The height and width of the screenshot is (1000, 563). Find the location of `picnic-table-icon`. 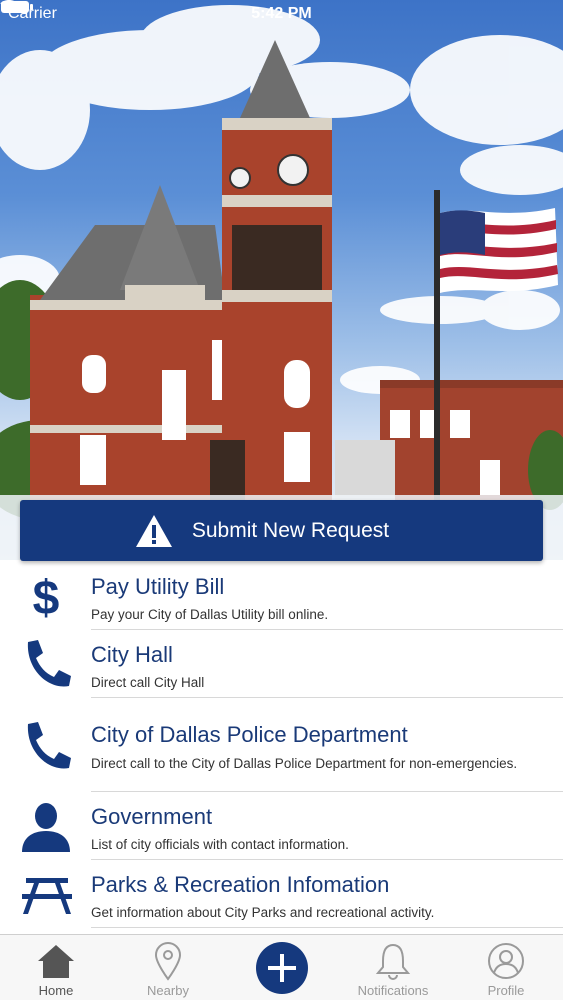

picnic-table-icon is located at coordinates (47, 896).